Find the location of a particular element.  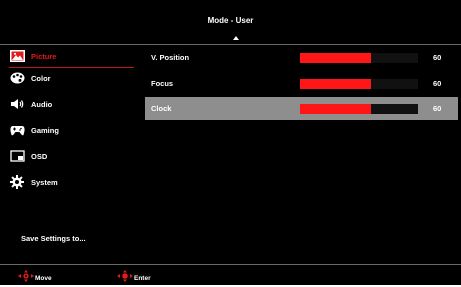

setting-label: Clock is located at coordinates (161, 108).